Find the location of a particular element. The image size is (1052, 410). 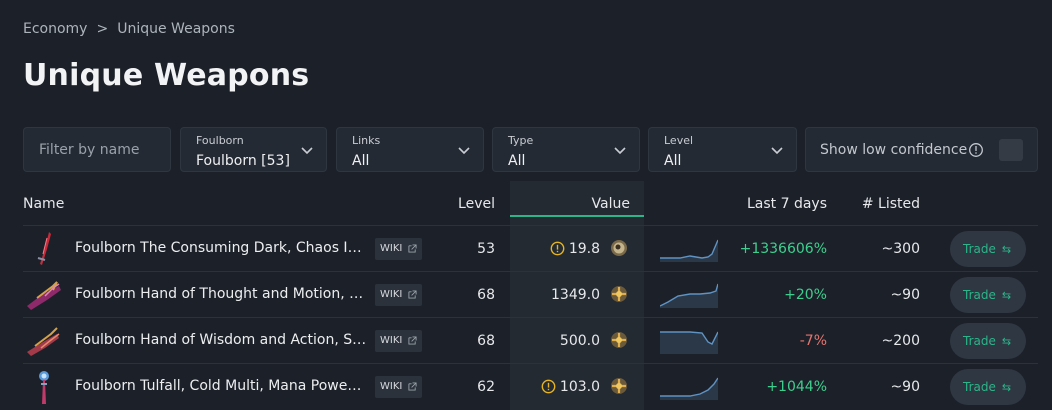

links-filter-label: Links is located at coordinates (366, 140).